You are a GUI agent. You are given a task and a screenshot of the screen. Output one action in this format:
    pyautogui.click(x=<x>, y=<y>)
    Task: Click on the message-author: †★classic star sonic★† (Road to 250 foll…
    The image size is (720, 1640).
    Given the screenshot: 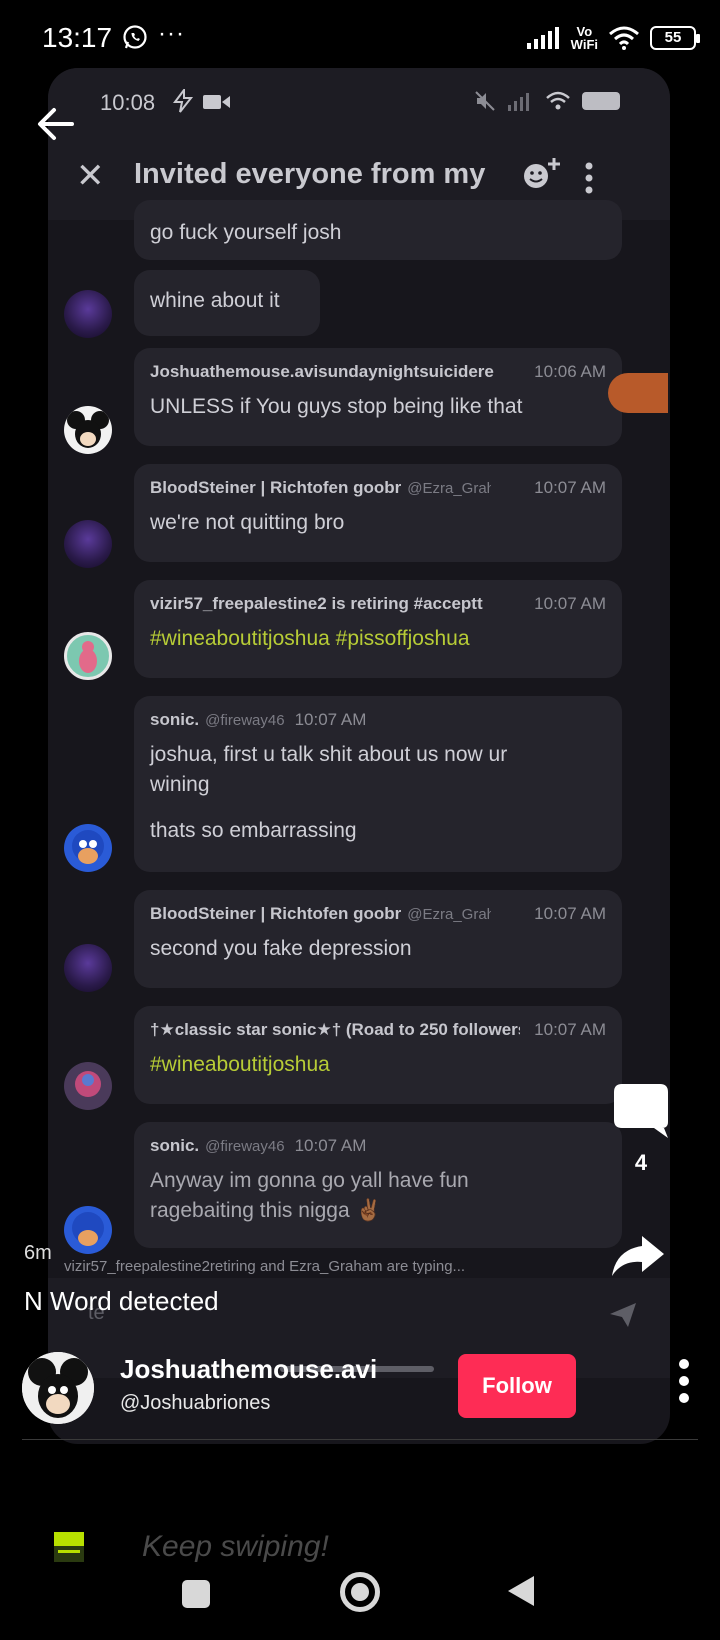 What is the action you would take?
    pyautogui.click(x=335, y=1030)
    